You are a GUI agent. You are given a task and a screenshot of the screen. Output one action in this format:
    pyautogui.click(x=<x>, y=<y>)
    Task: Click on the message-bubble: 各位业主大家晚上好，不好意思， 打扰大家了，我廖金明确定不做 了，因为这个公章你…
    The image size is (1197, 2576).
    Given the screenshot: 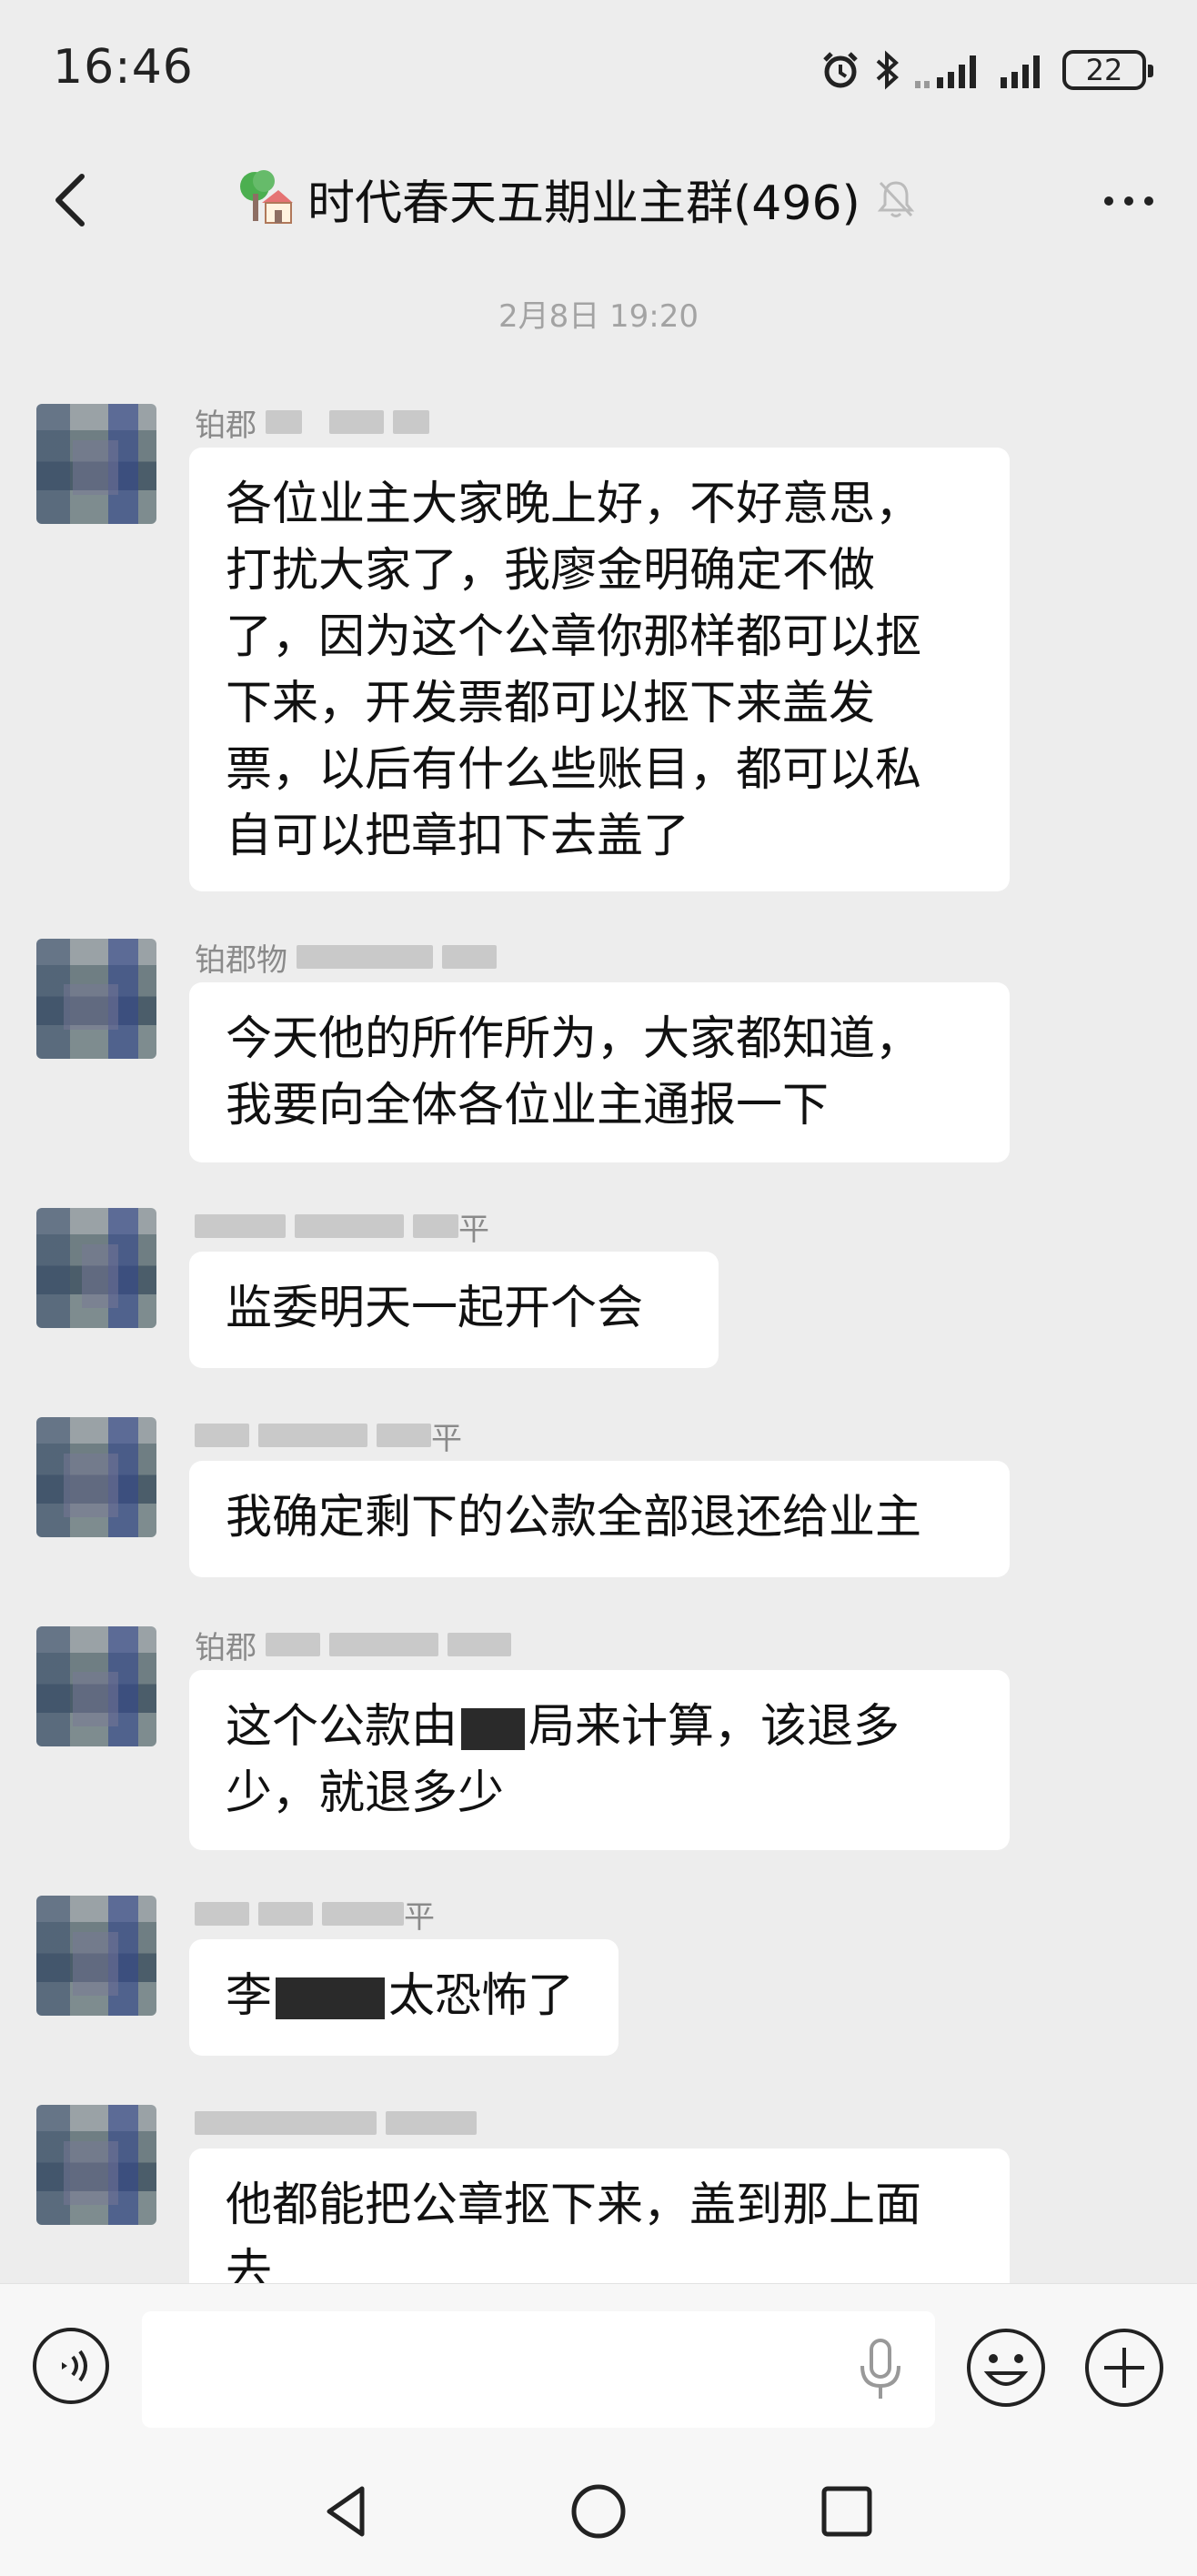 What is the action you would take?
    pyautogui.click(x=599, y=669)
    